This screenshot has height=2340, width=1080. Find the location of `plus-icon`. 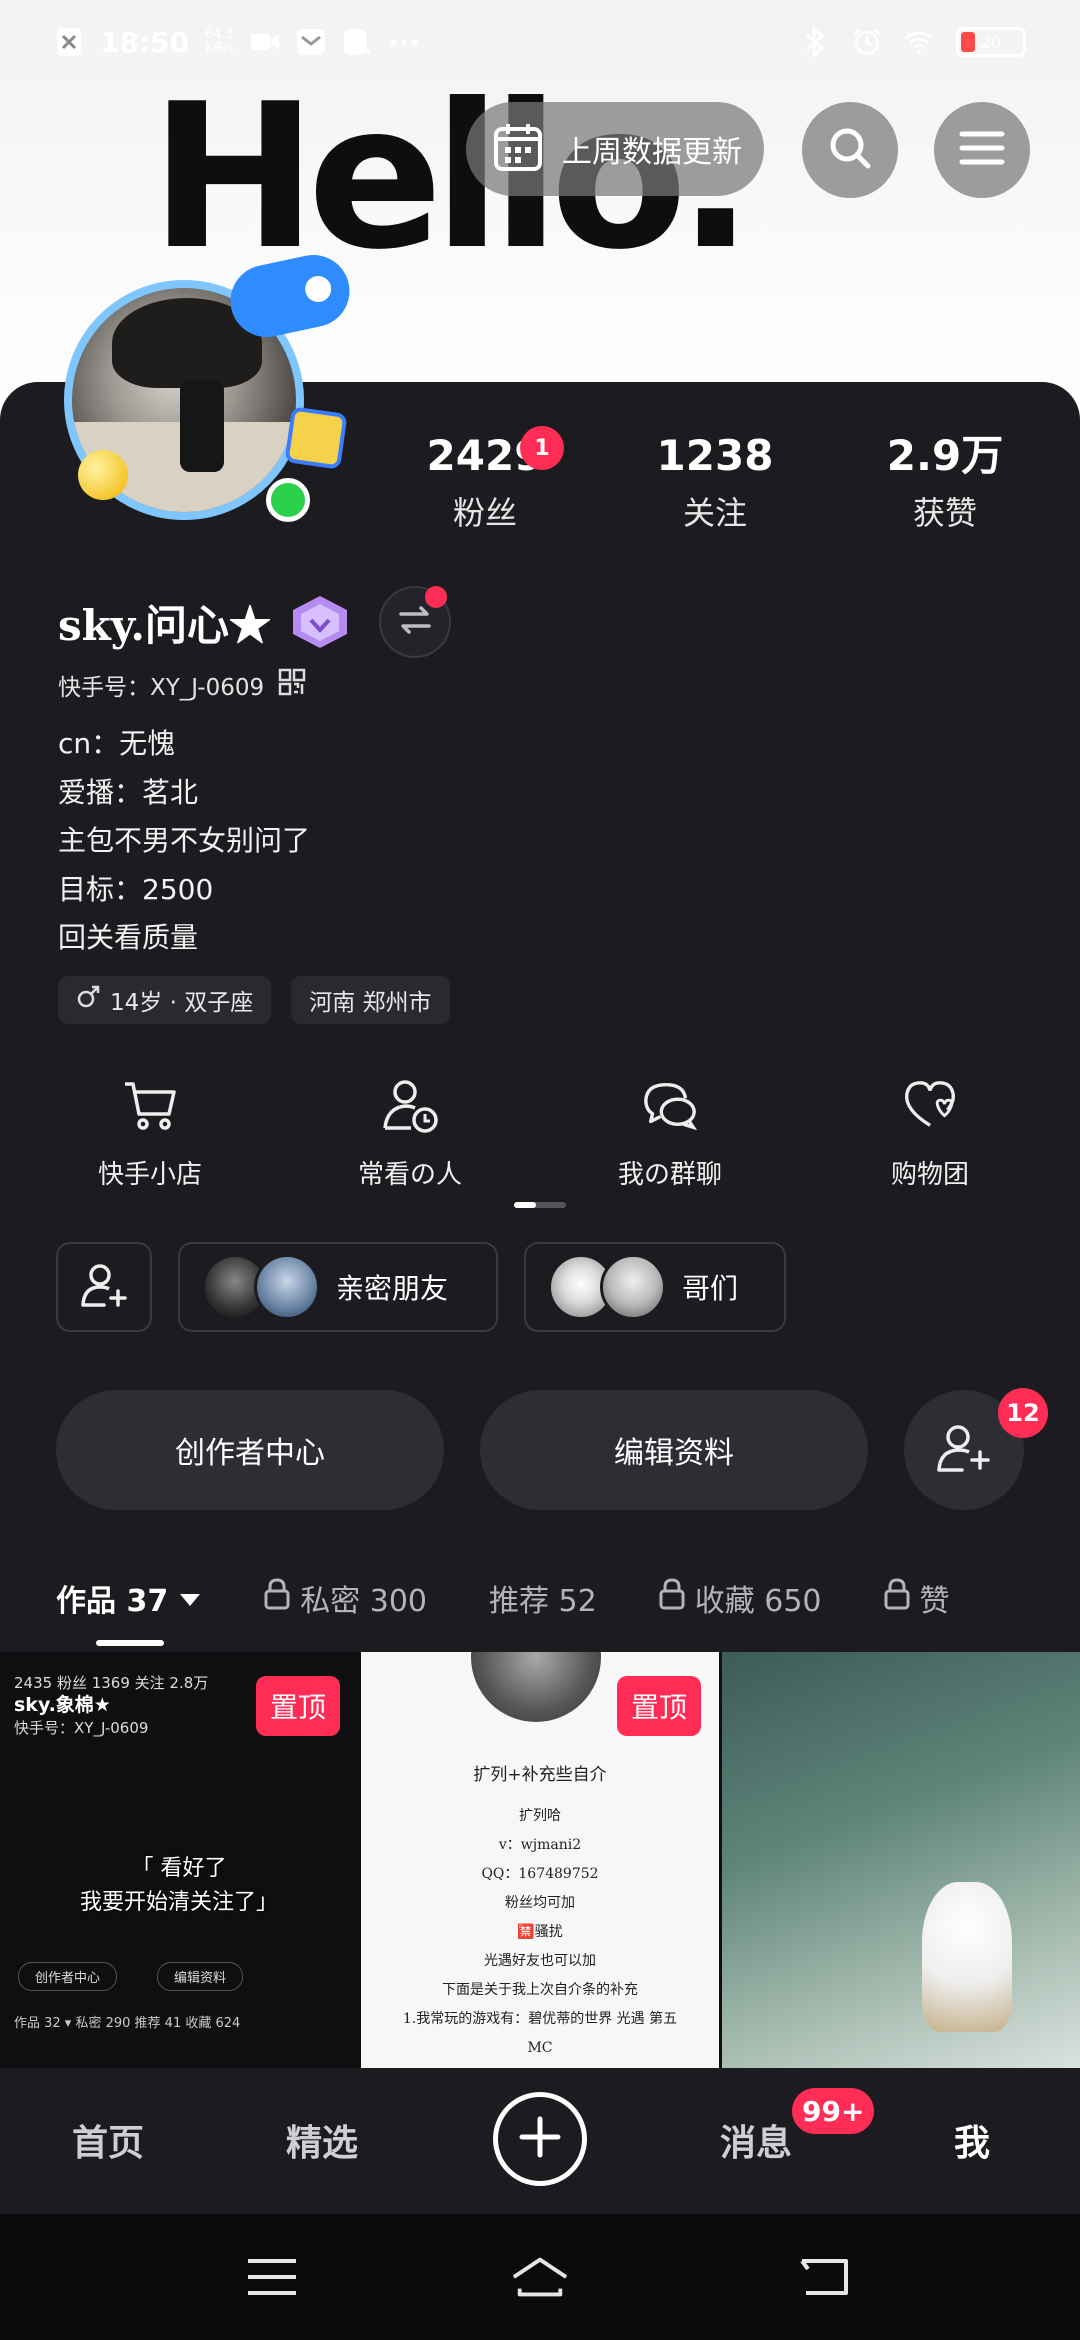

plus-icon is located at coordinates (540, 2139).